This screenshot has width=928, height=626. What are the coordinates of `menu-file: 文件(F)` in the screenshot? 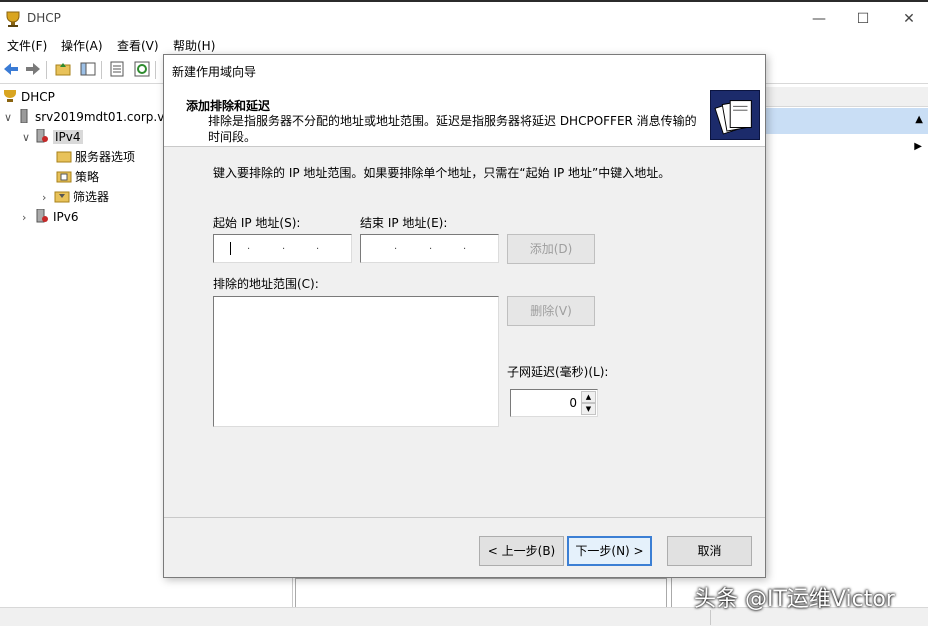 It's located at (27, 45).